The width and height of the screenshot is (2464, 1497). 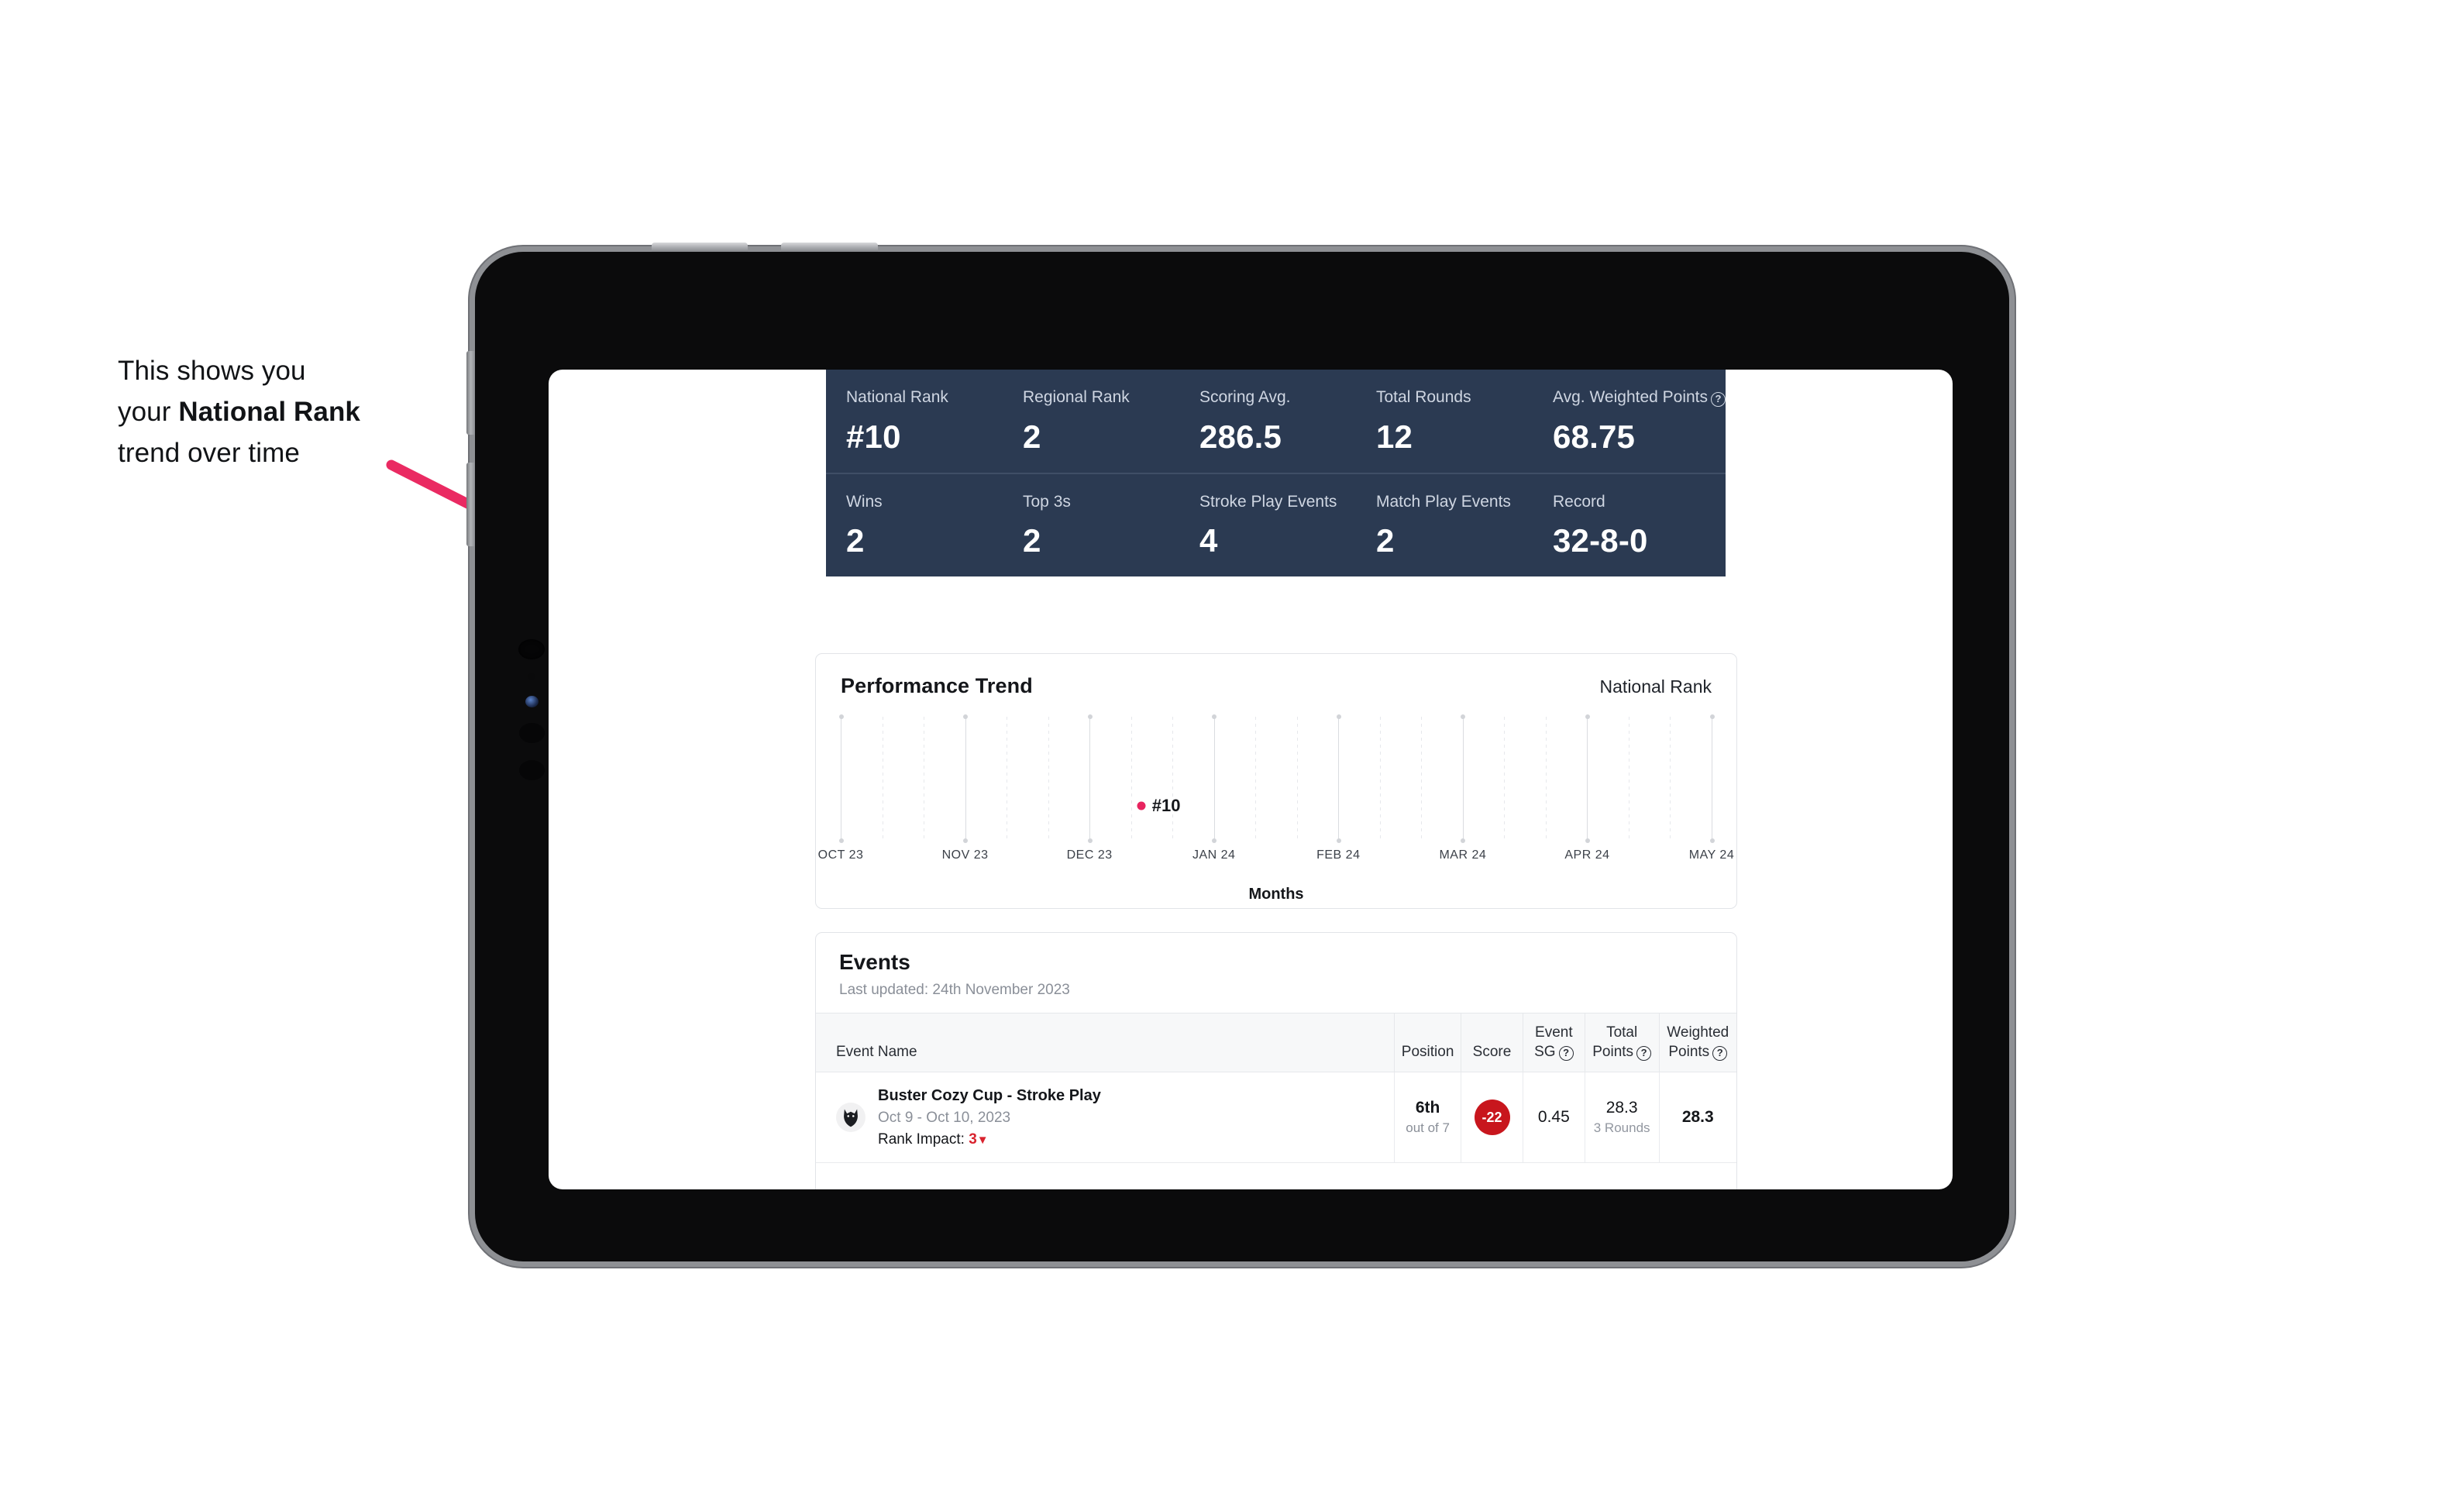 I want to click on tablet-volume-down-button, so click(x=471, y=504).